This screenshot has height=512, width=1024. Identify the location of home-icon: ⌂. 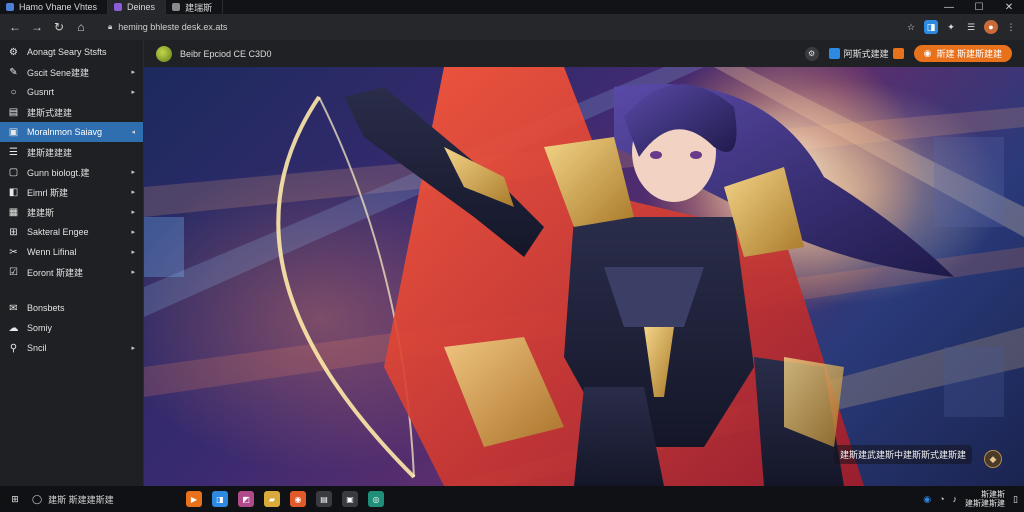
(81, 27).